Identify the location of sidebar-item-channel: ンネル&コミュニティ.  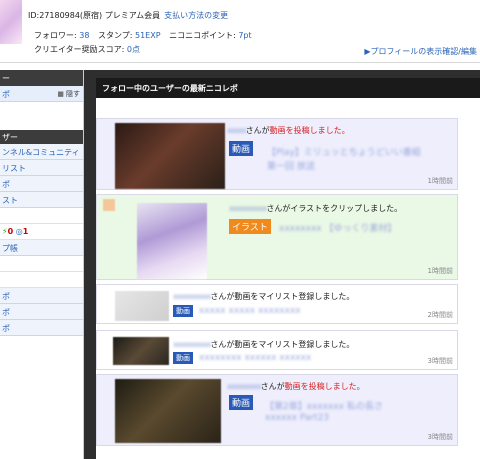
(41, 152).